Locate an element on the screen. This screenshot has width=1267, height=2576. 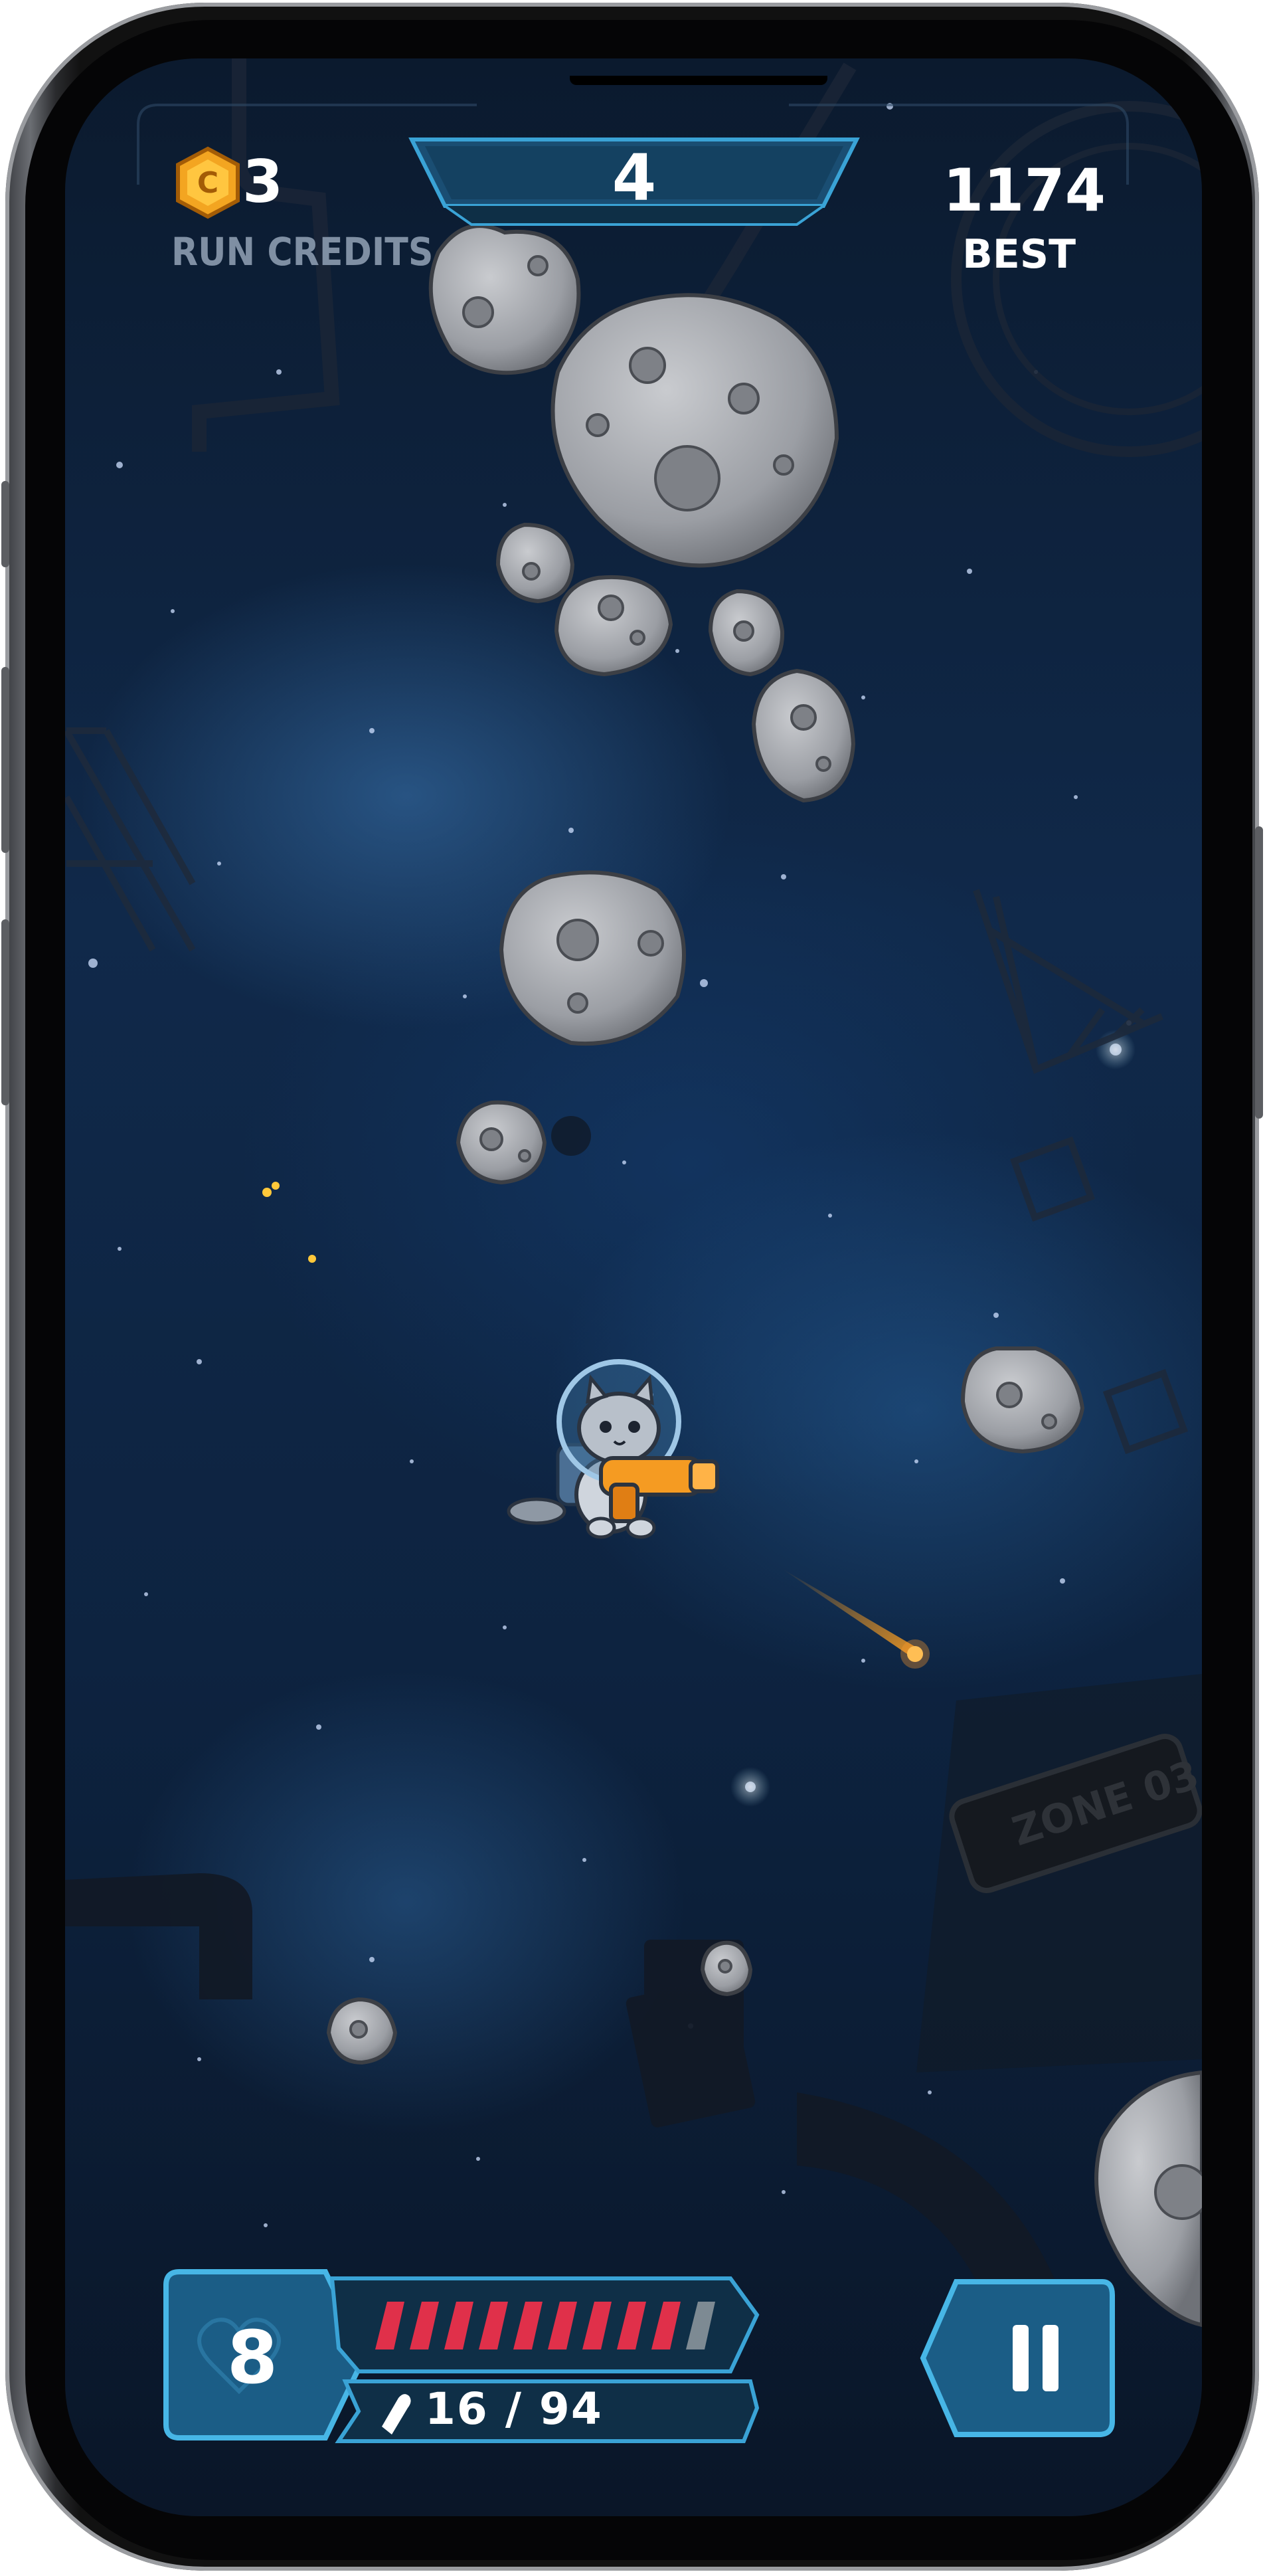
svg-text: C is located at coordinates (207, 183).